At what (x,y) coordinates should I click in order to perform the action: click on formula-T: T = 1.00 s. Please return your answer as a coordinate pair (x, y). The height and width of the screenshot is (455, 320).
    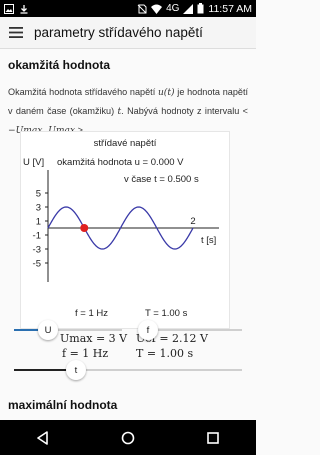
    Looking at the image, I should click on (165, 353).